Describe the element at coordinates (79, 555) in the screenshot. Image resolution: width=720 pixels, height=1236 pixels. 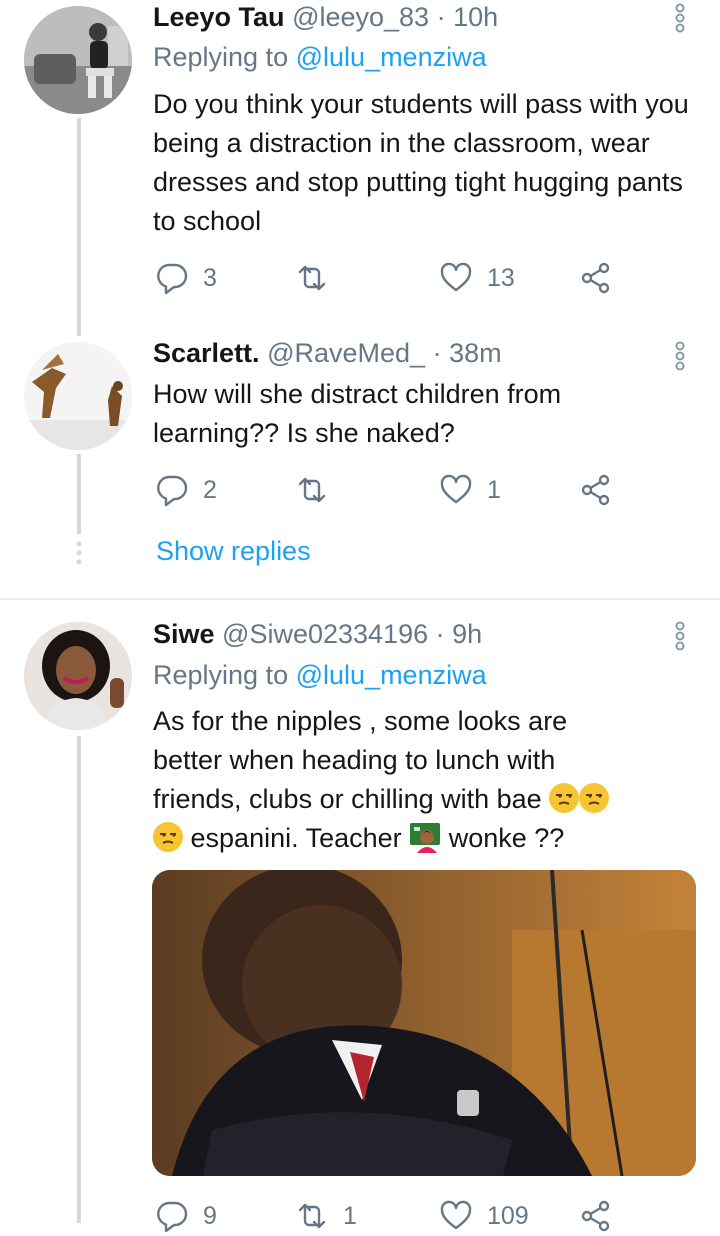
I see `collapsed-thread-dots` at that location.